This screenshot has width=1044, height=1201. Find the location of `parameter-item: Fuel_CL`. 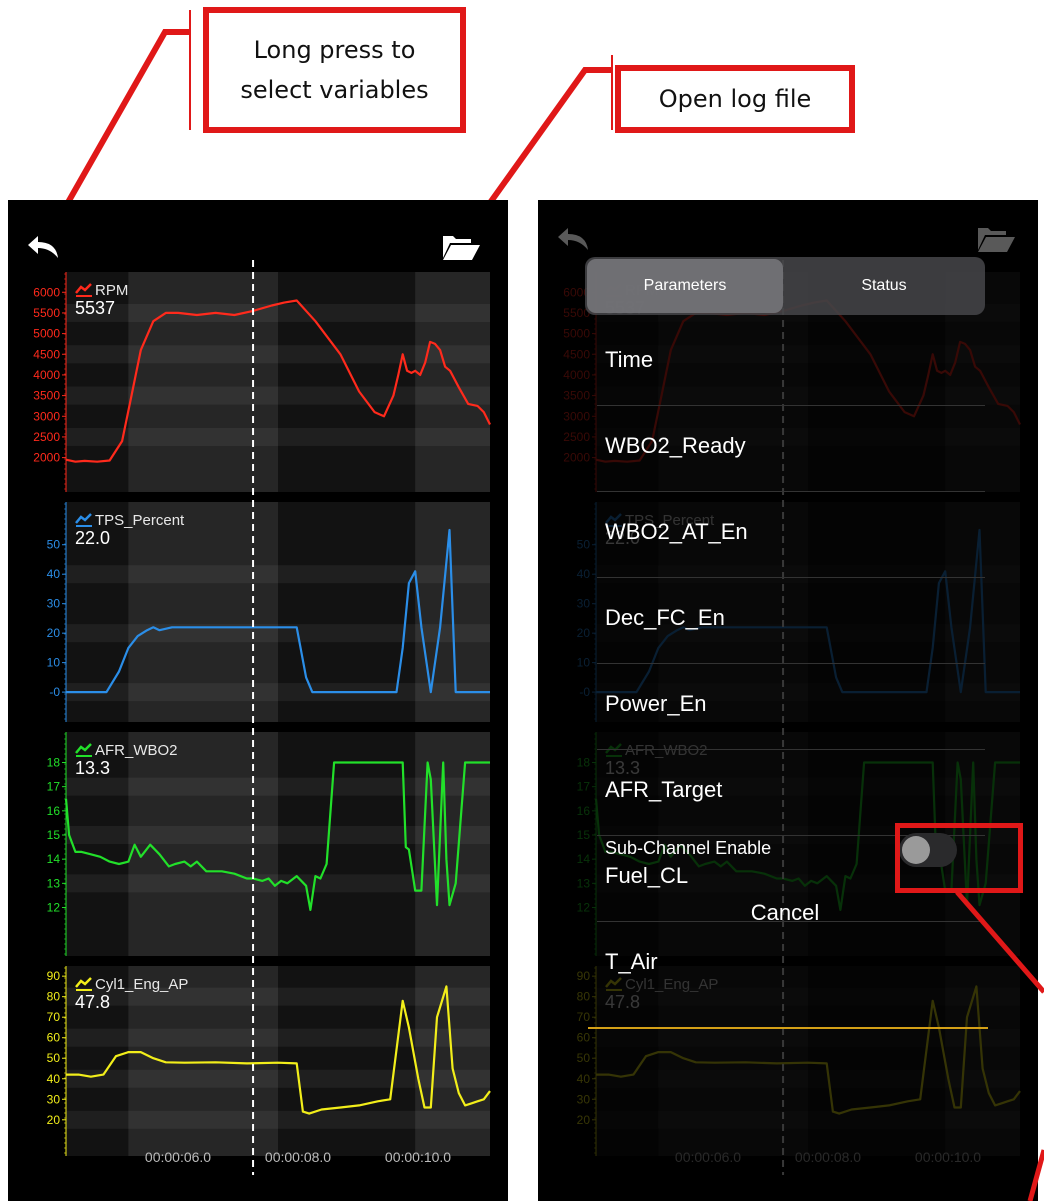

parameter-item: Fuel_CL is located at coordinates (646, 876).